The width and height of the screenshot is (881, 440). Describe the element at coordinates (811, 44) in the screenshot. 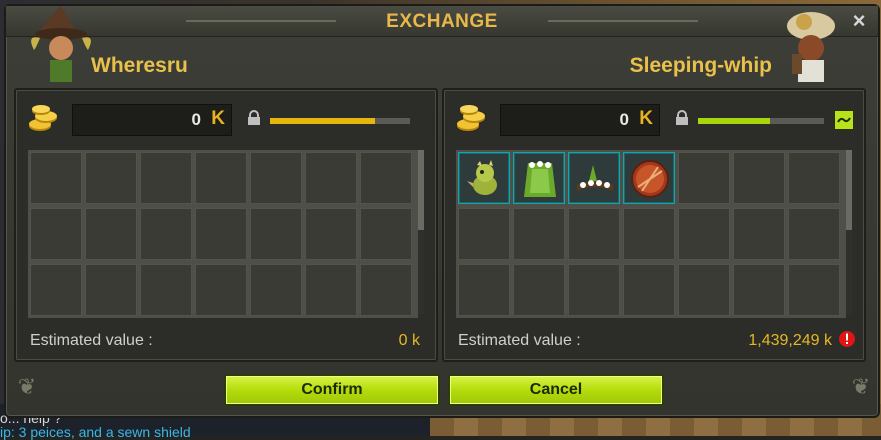

I see `player-avatar-right` at that location.